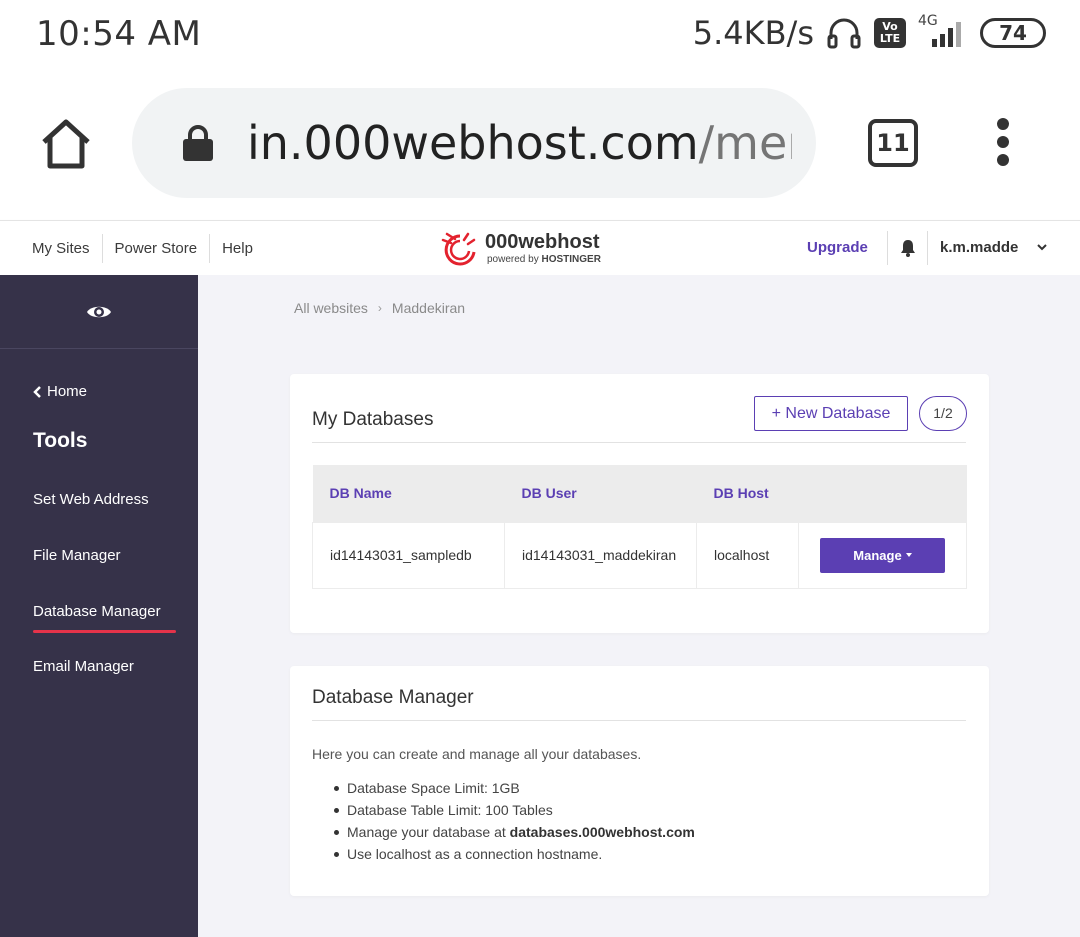  Describe the element at coordinates (745, 143) in the screenshot. I see `url-path: /memb` at that location.